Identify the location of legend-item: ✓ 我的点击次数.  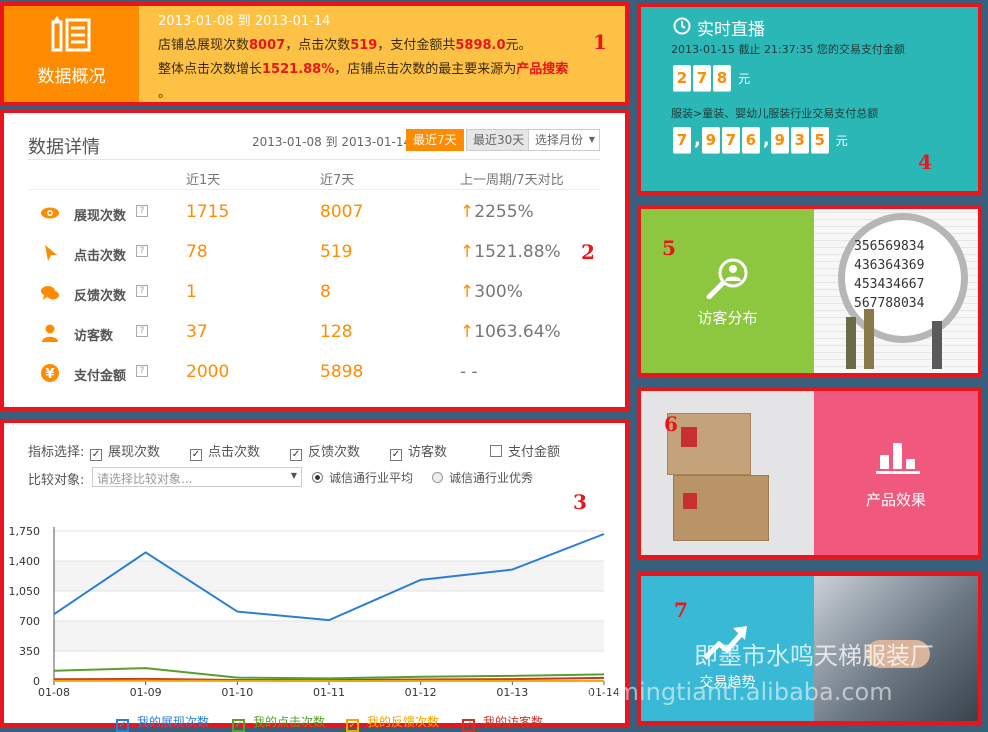
(278, 722).